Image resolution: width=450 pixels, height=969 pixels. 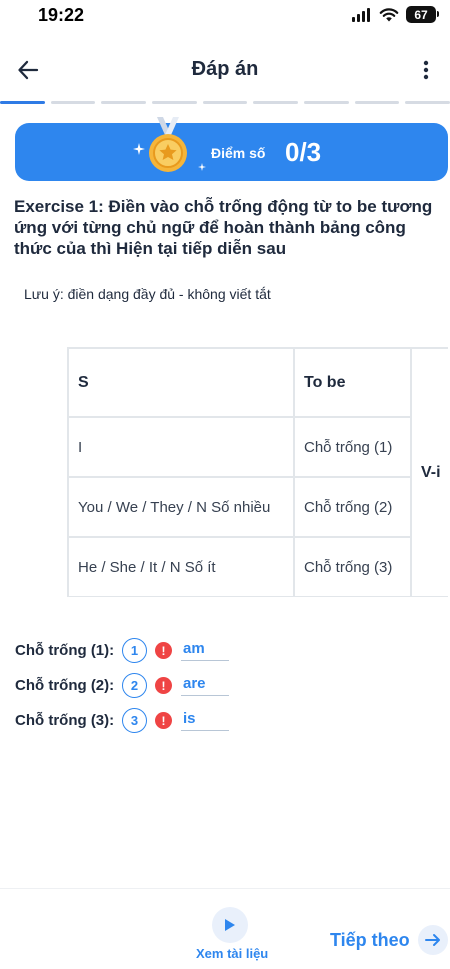 I want to click on answer-row: Chỗ trống (2): 2 ! are, so click(x=165, y=685).